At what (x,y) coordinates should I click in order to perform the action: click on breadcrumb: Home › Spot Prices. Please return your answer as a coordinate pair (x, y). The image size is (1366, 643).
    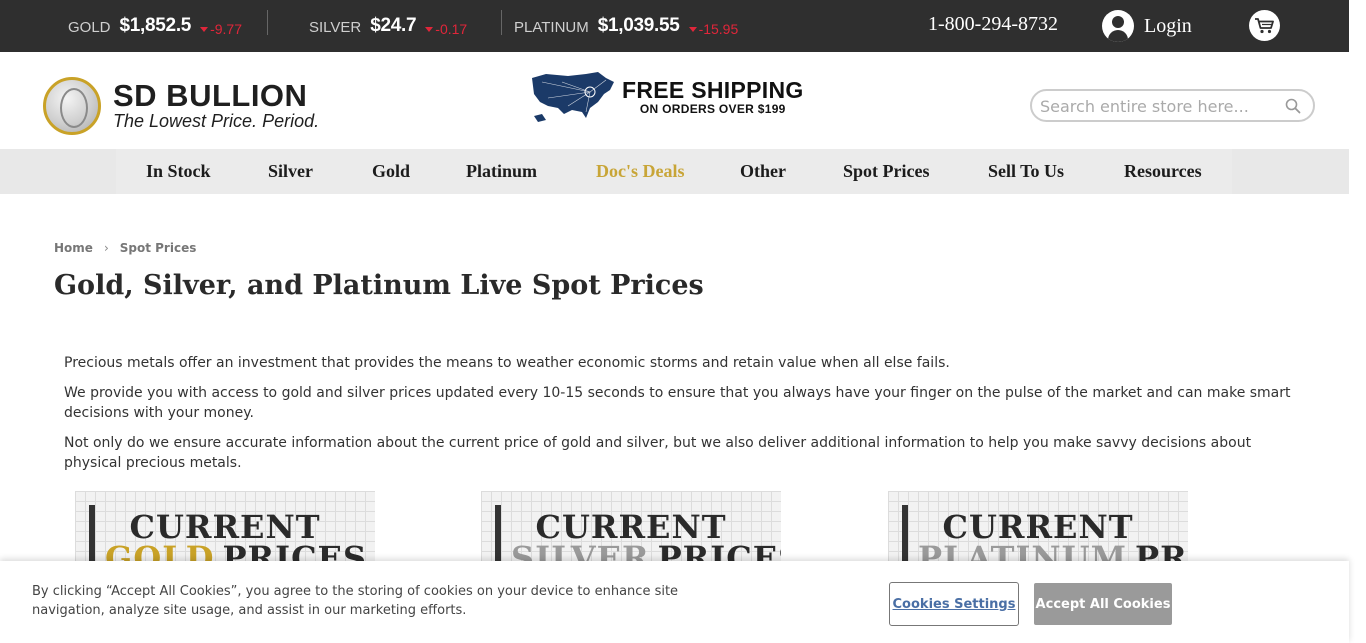
    Looking at the image, I should click on (125, 248).